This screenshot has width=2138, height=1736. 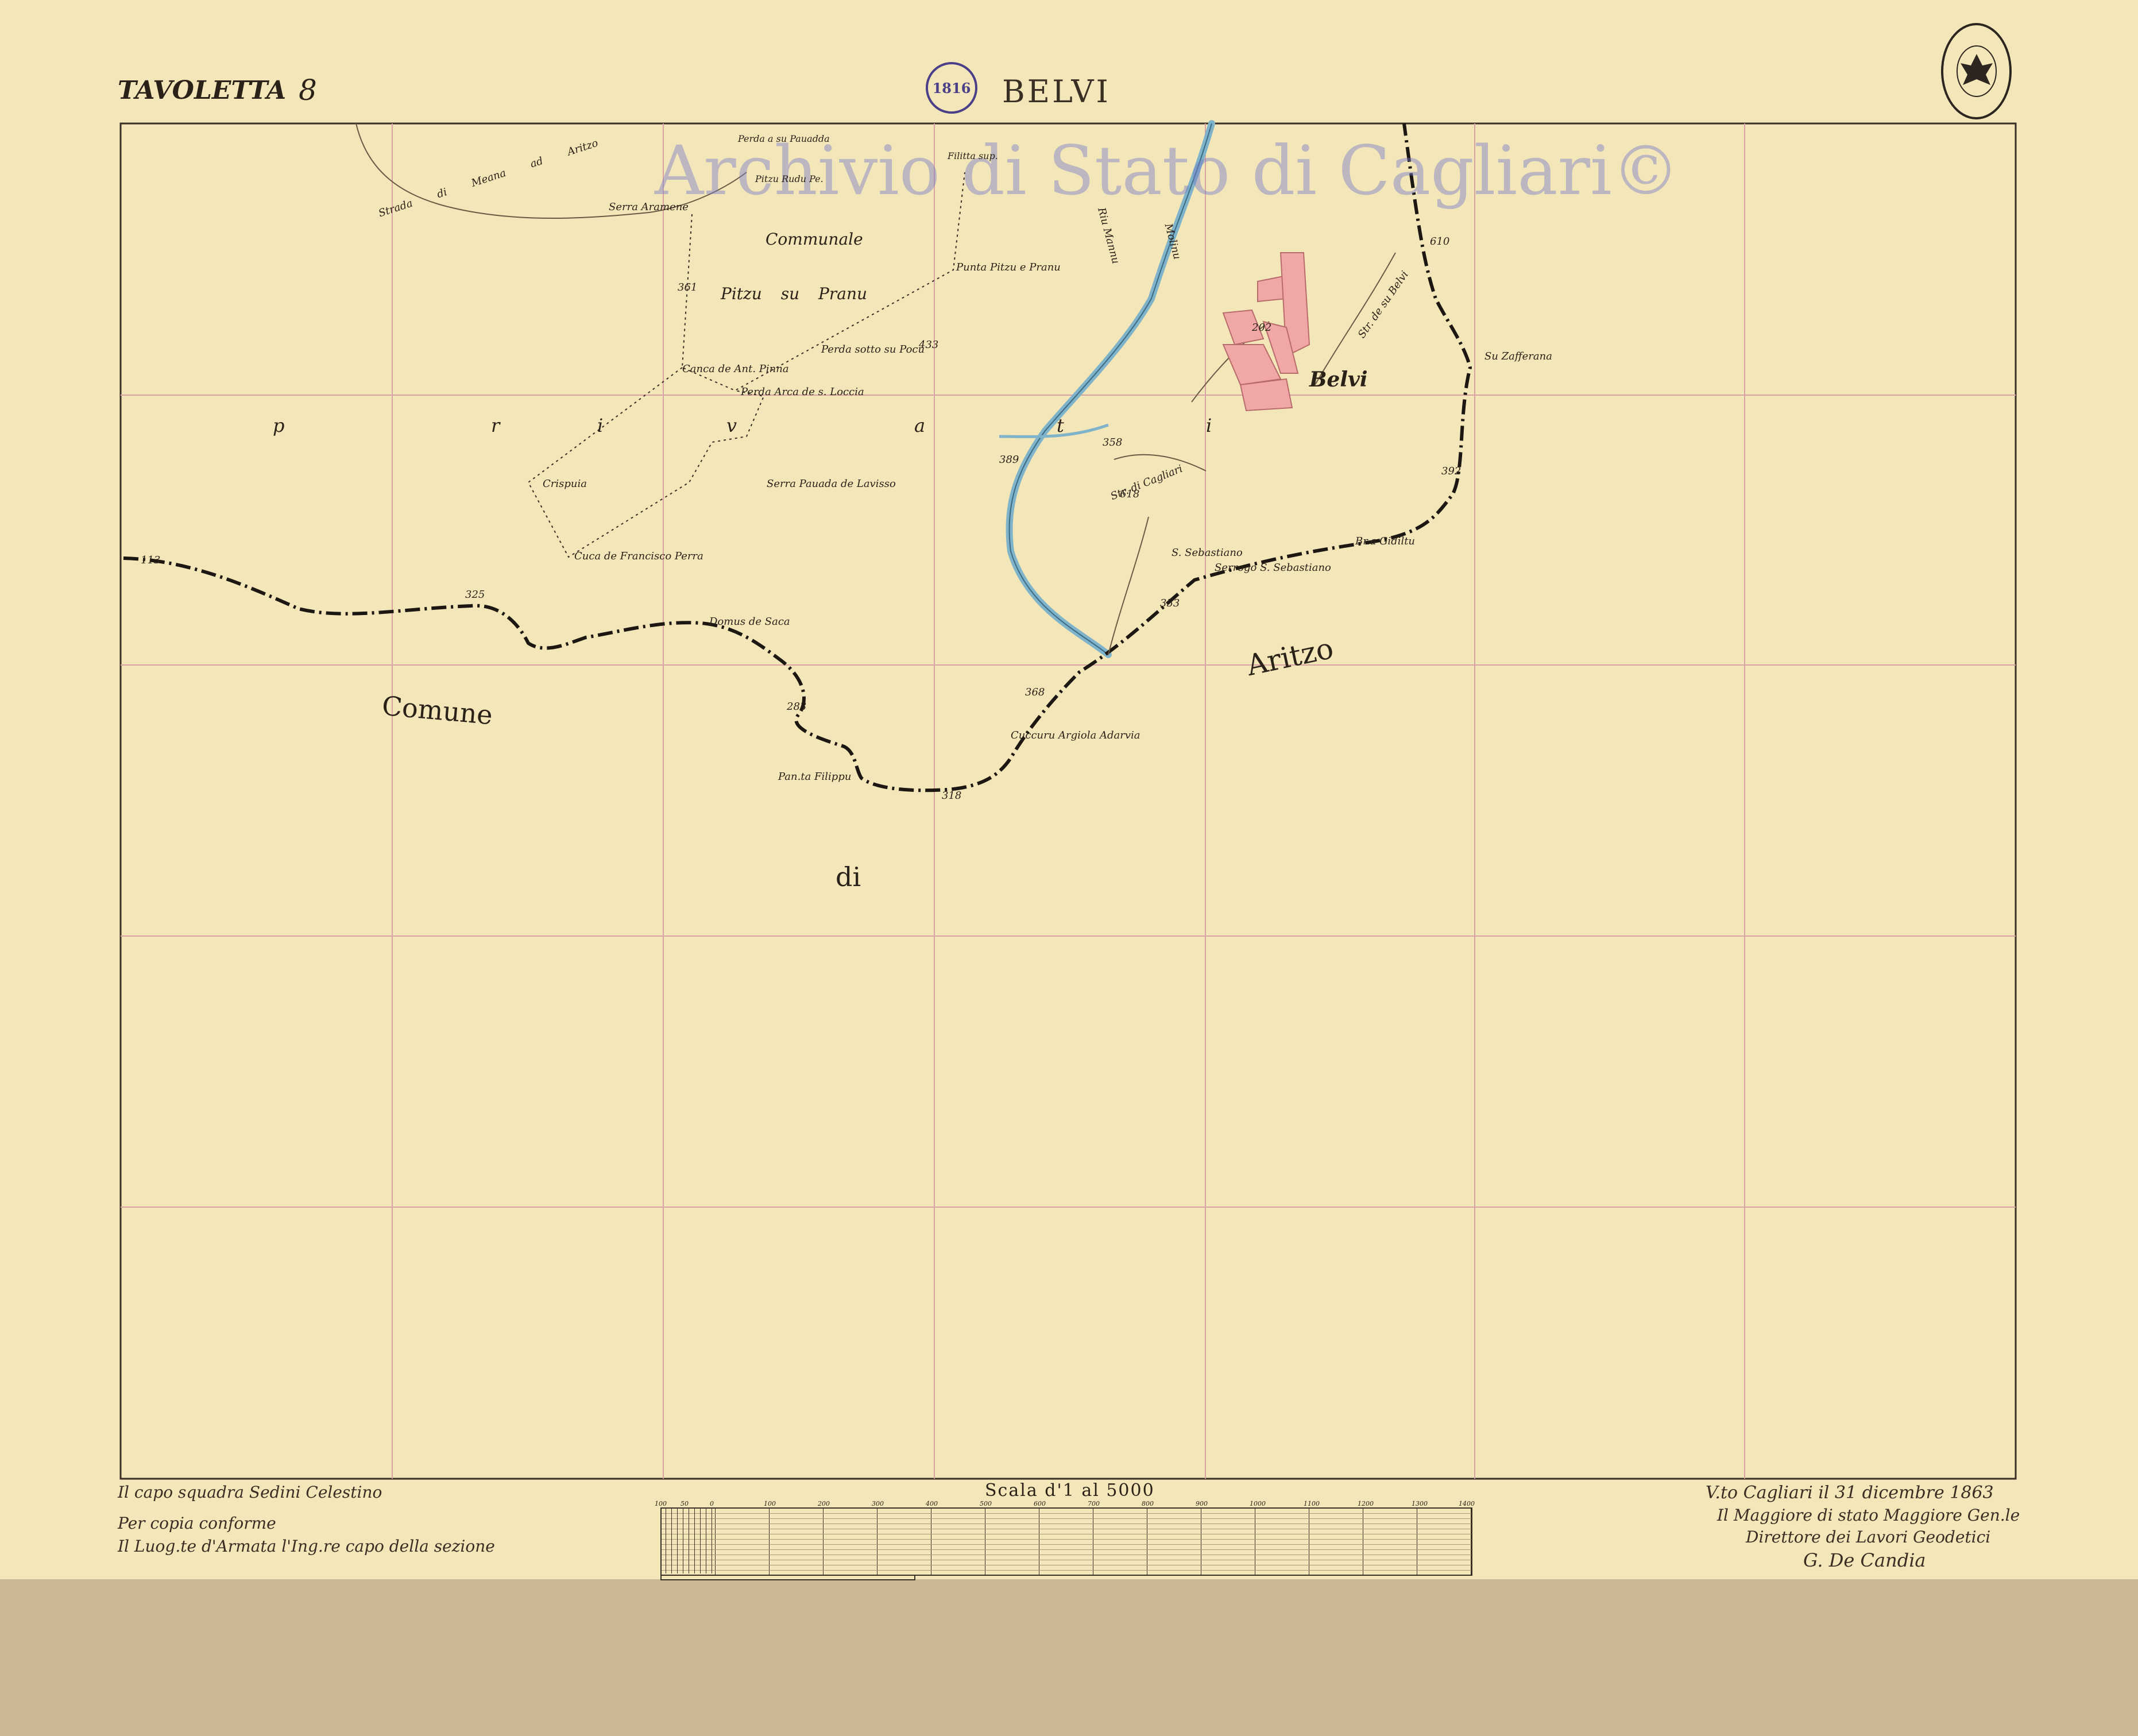 What do you see at coordinates (784, 138) in the screenshot?
I see `label-perda-mezo: Perda a su Pauadda` at bounding box center [784, 138].